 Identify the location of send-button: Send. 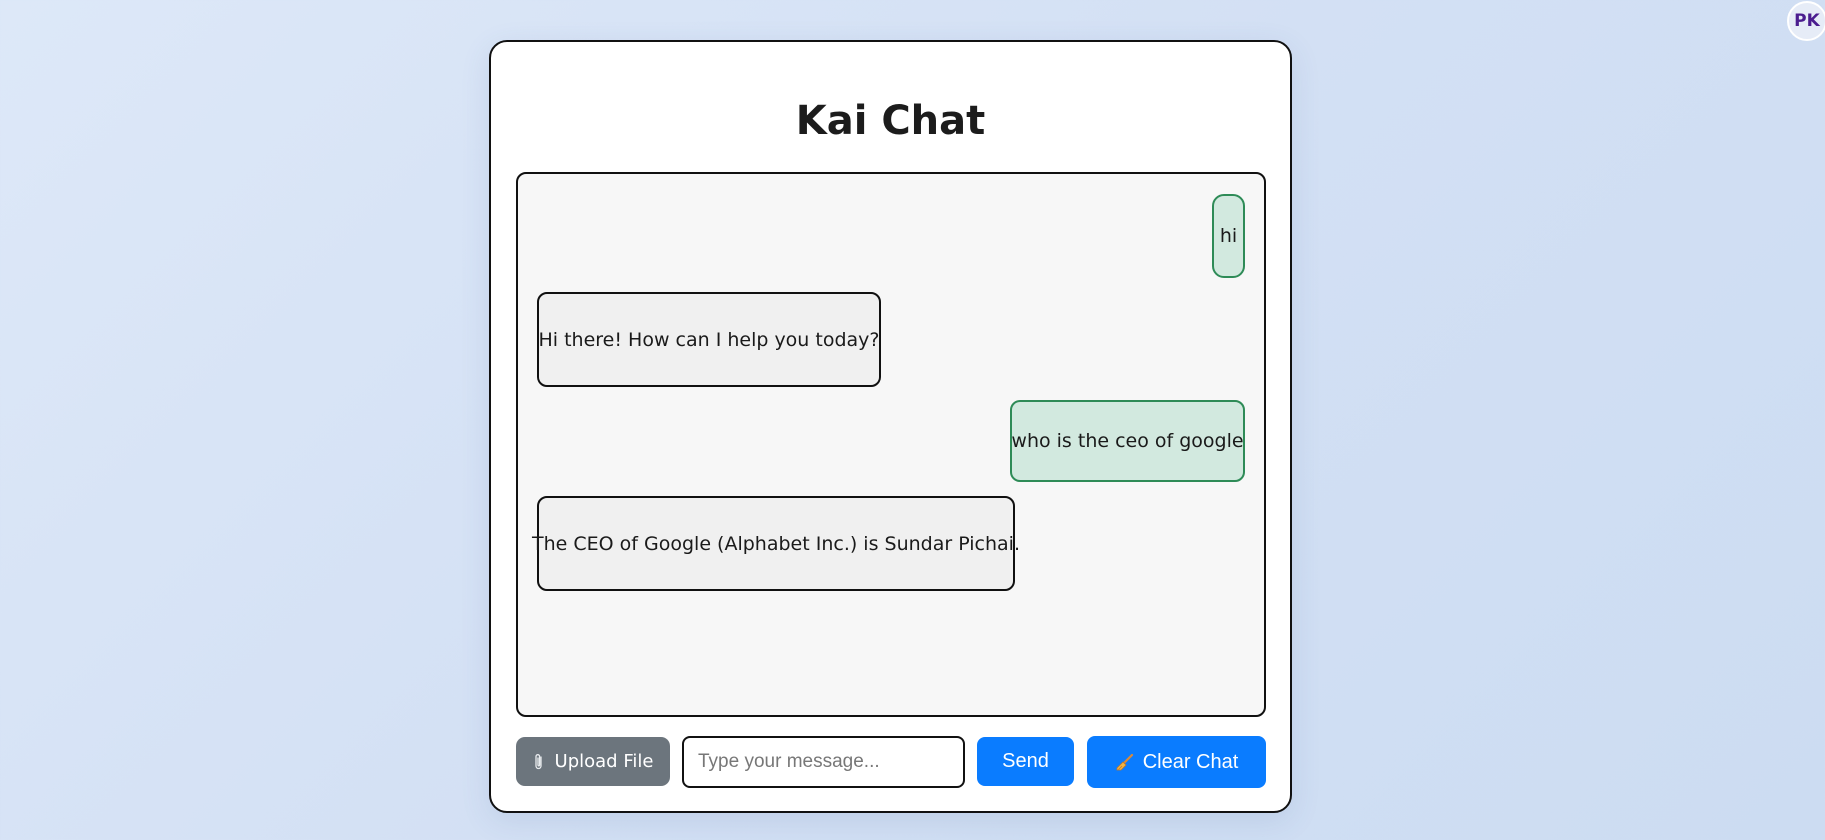
(1025, 761).